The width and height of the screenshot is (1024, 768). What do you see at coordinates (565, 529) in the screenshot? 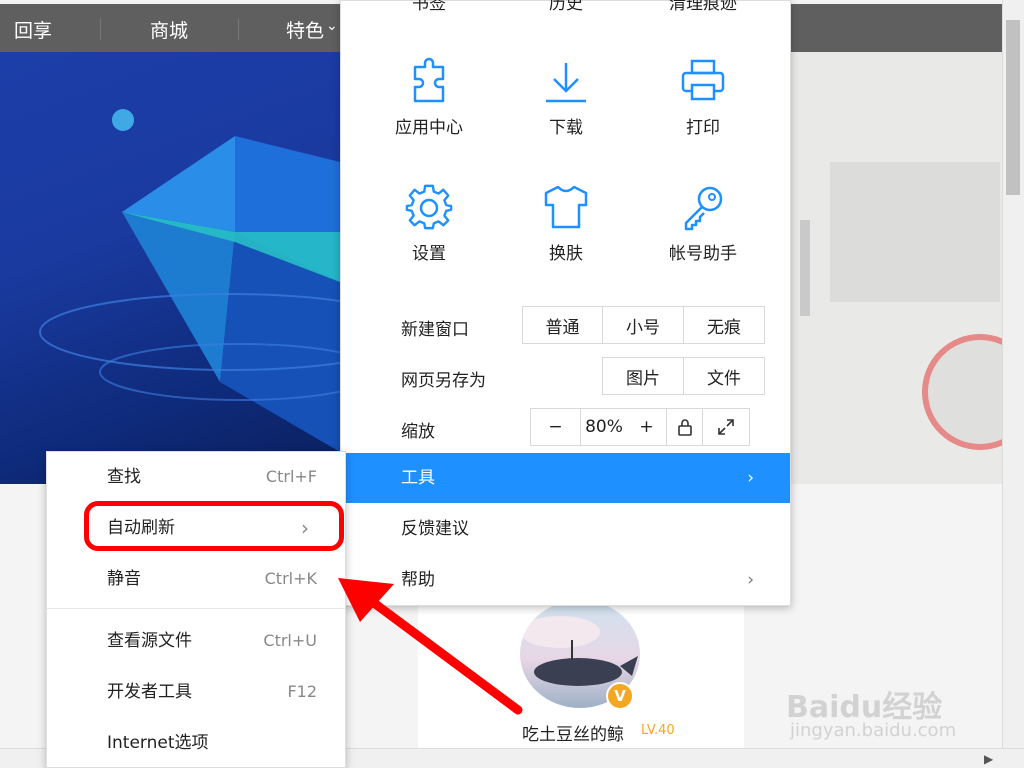
I see `menu-item-feedback: 反馈建议` at bounding box center [565, 529].